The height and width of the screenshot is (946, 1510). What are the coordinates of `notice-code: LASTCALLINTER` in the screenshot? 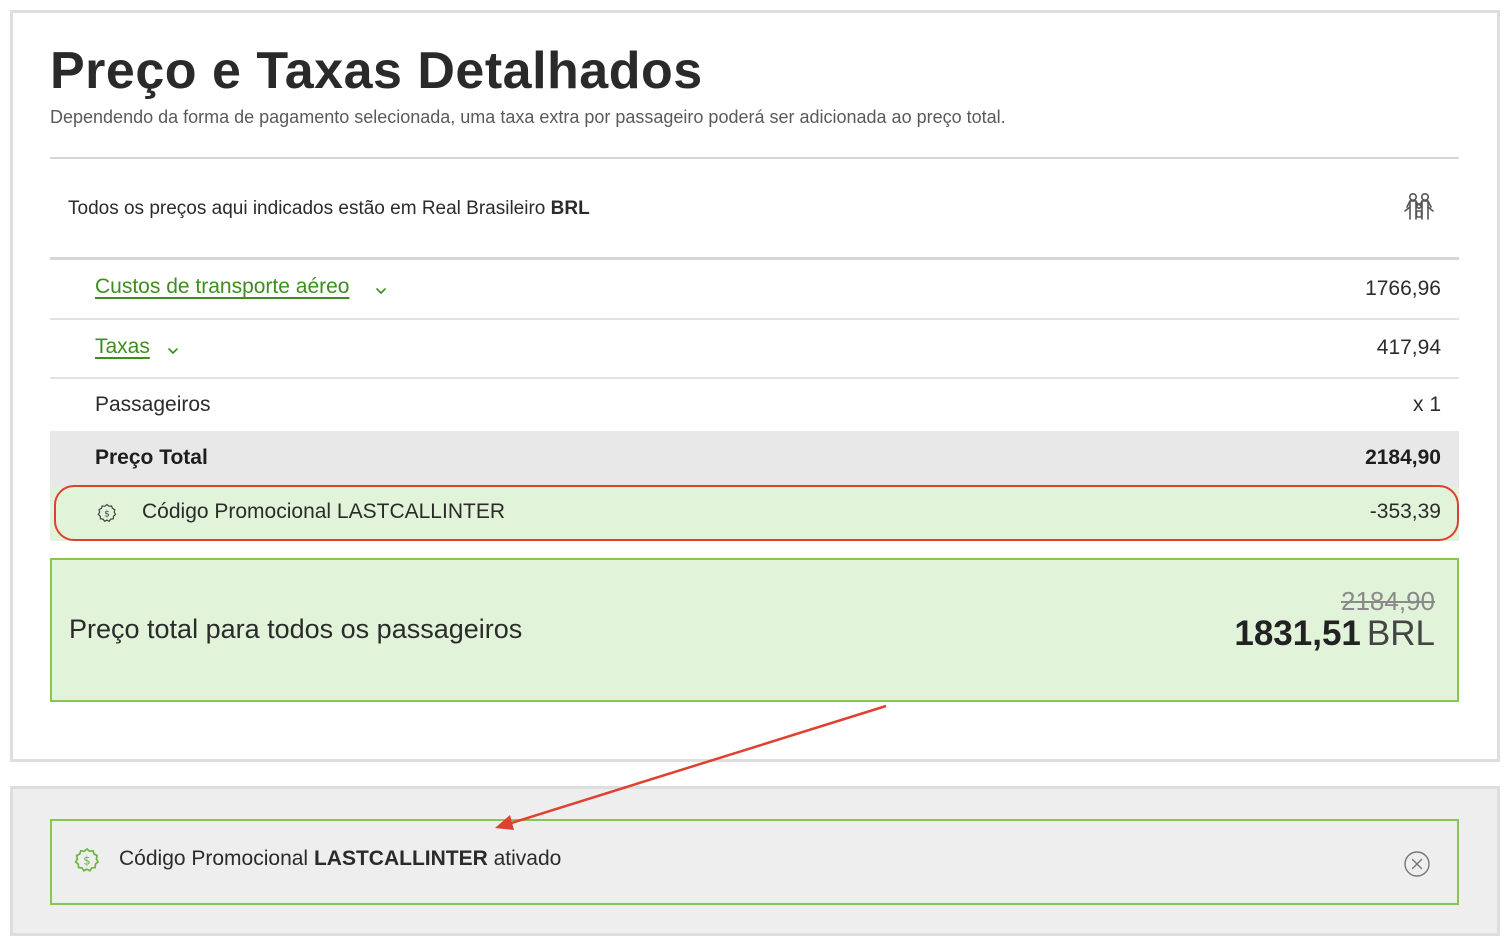 It's located at (400, 858).